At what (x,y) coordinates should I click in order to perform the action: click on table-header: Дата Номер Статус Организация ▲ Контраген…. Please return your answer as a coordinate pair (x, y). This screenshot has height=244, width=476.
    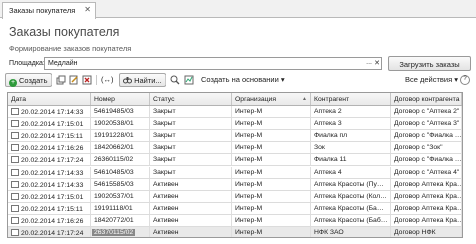
    Looking at the image, I should click on (235, 99).